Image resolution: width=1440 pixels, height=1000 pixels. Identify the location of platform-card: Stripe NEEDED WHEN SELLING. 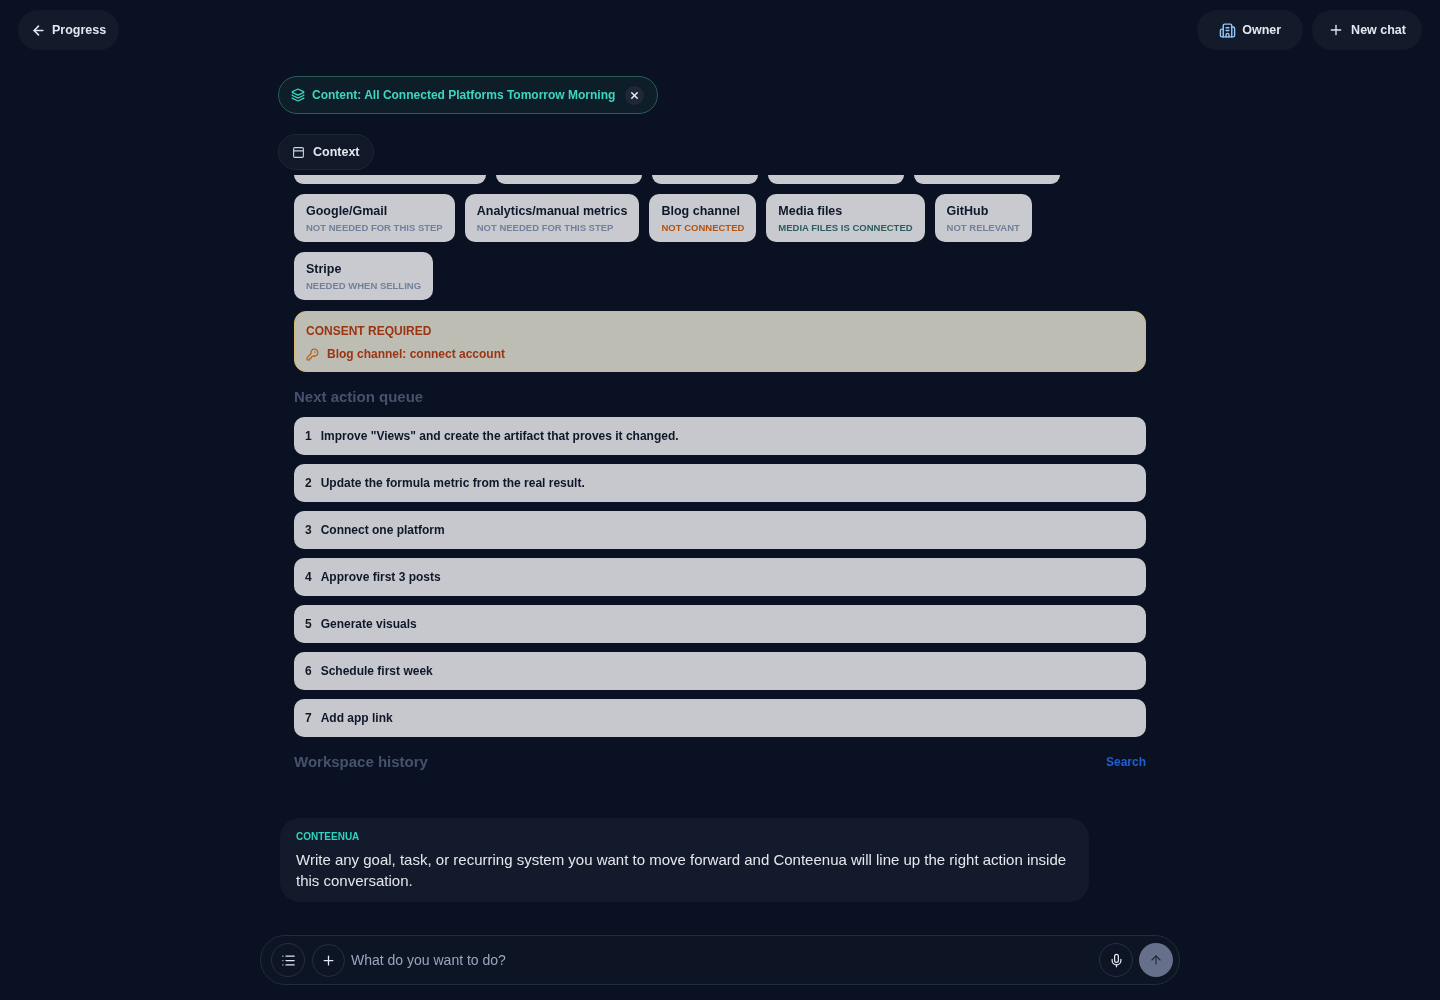
(364, 276).